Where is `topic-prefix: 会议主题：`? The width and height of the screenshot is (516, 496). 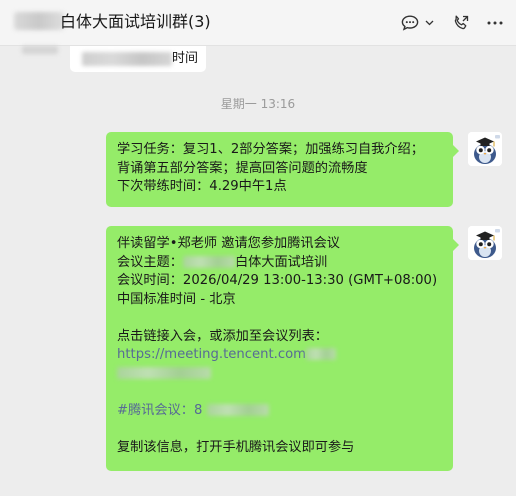
topic-prefix: 会议主题： is located at coordinates (150, 262).